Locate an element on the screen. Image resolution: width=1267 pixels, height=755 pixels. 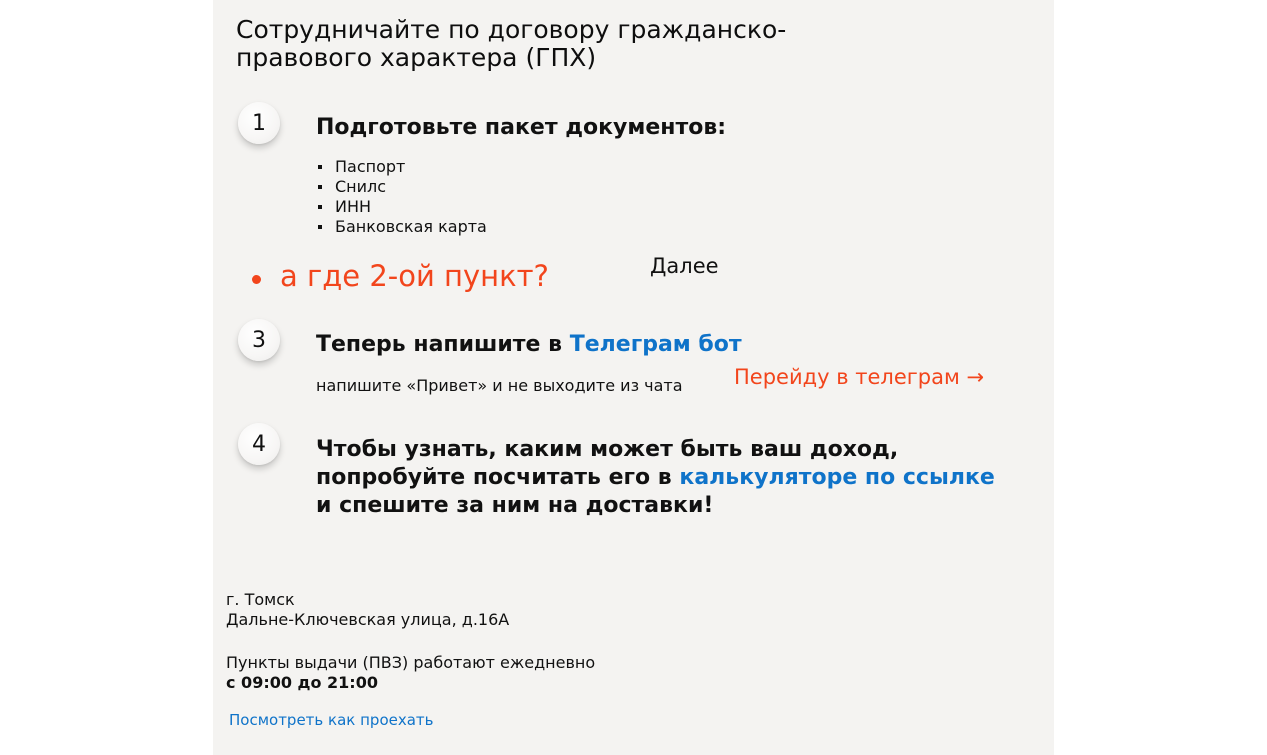
document-item-passport: Паспорт is located at coordinates (401, 167).